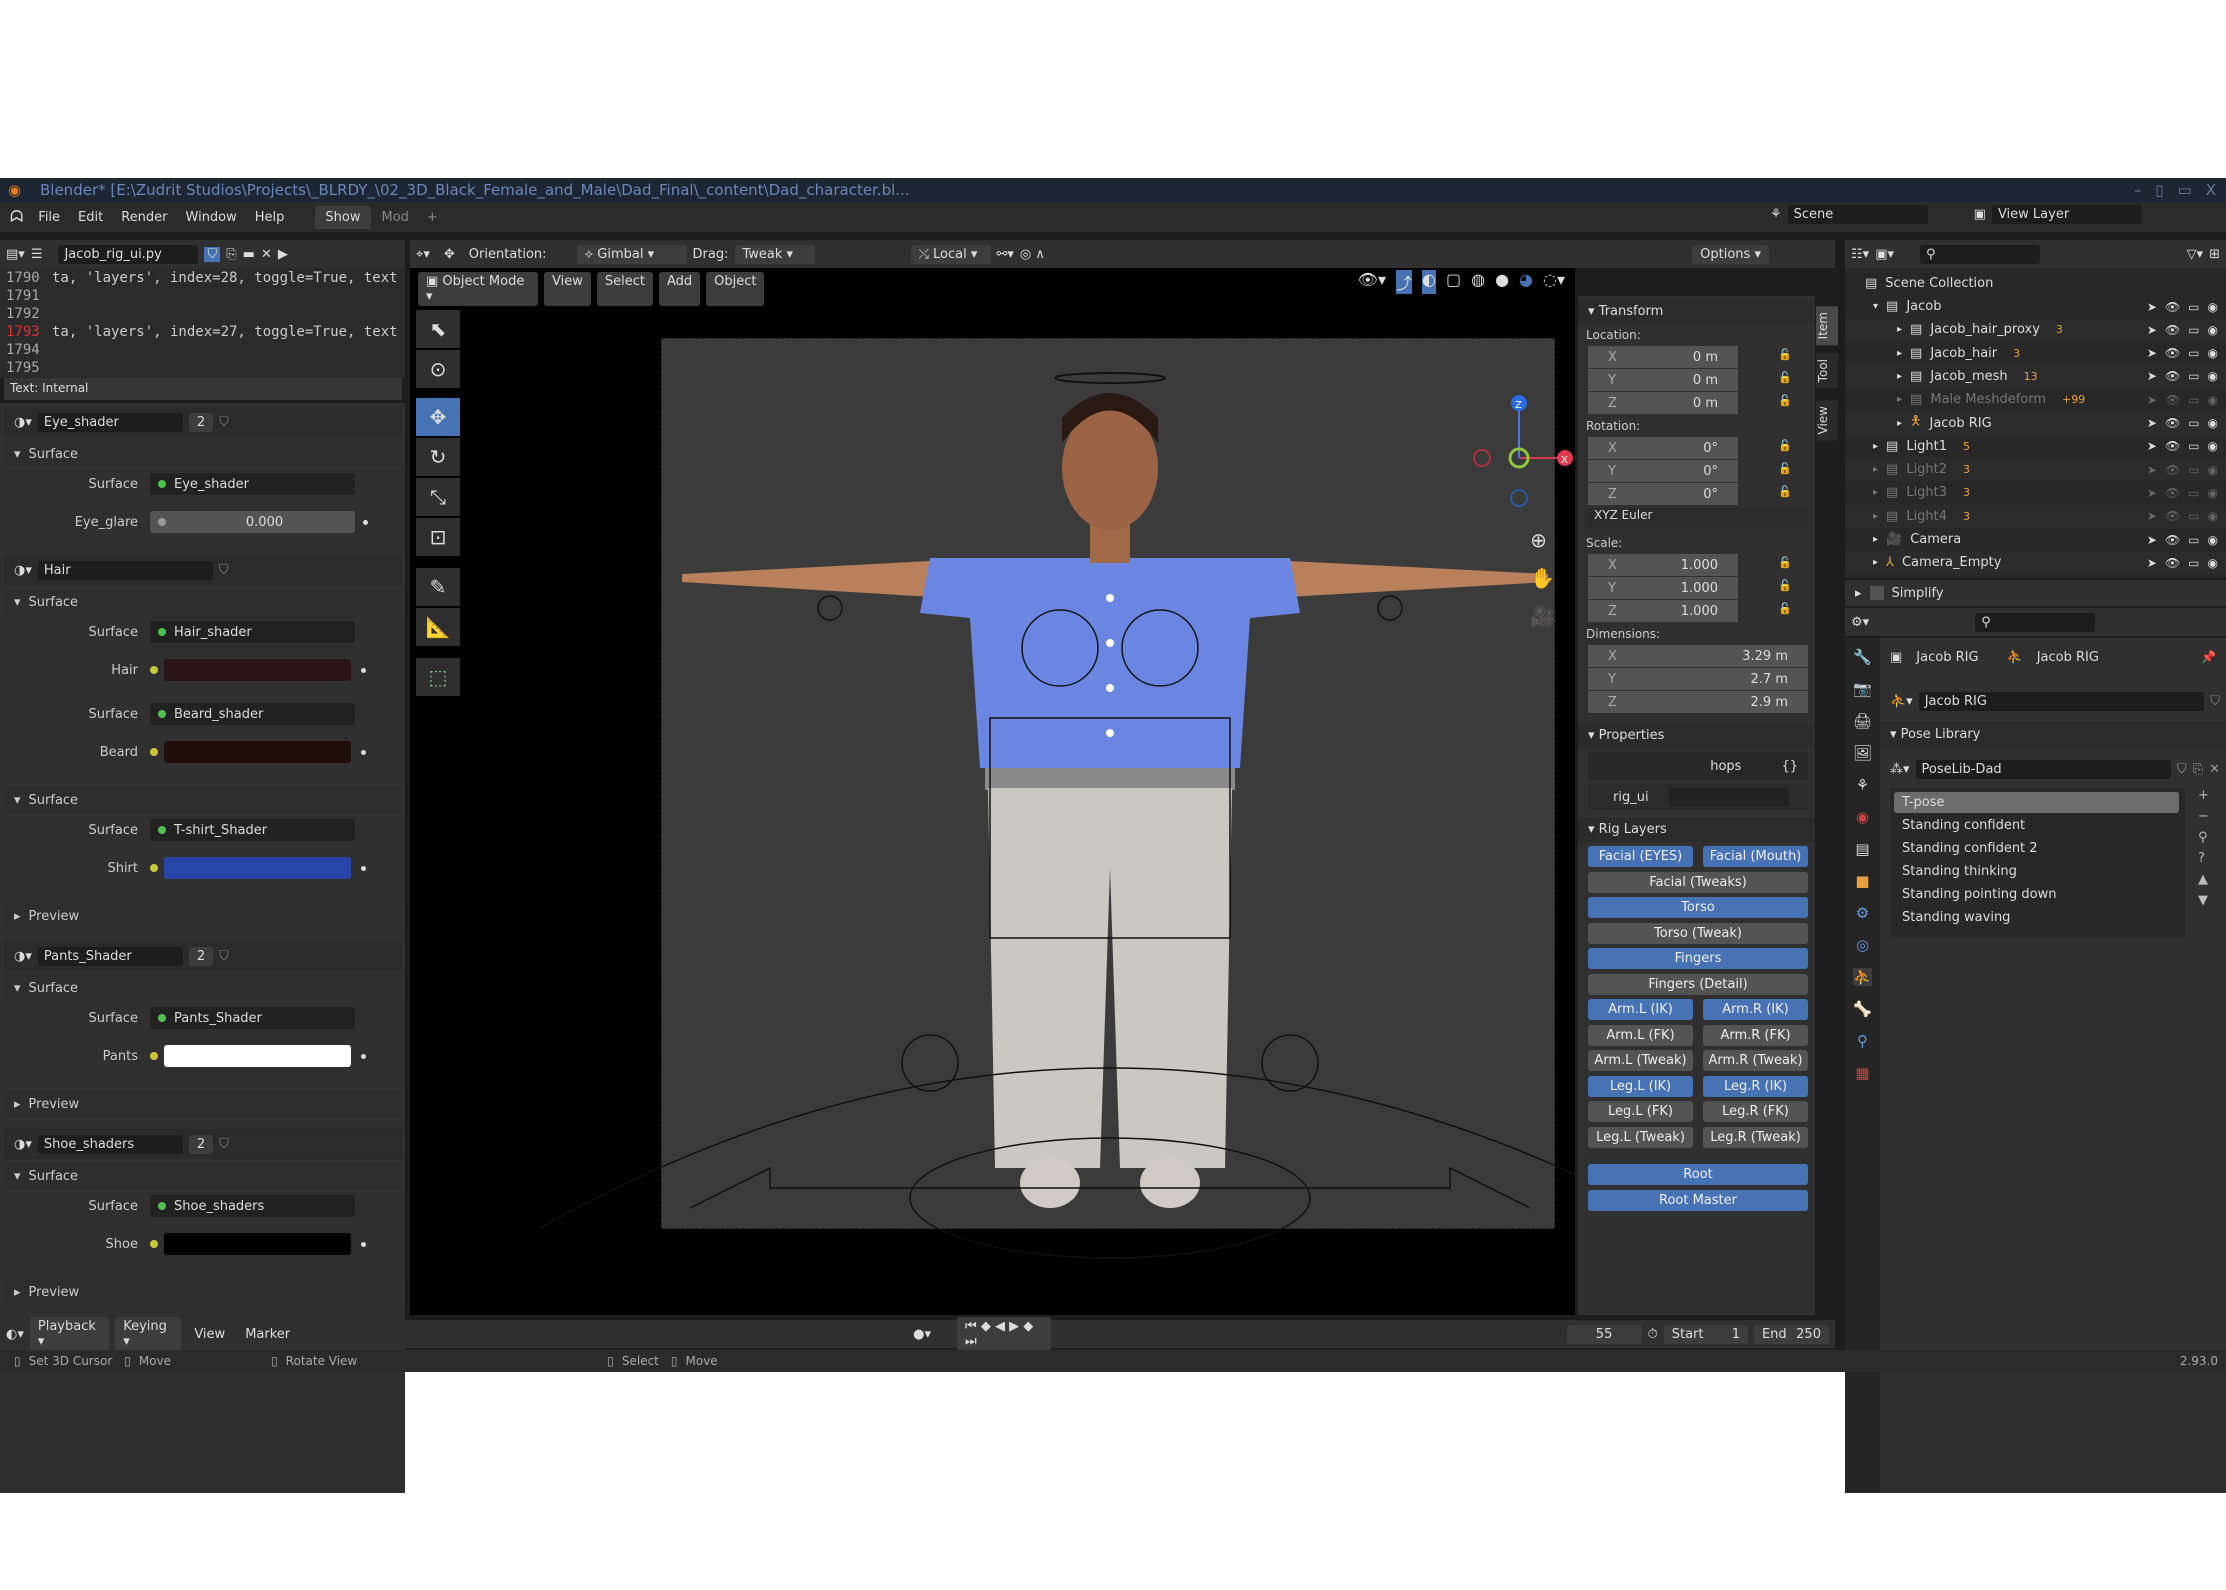 The width and height of the screenshot is (2226, 1590). What do you see at coordinates (37, 254) in the screenshot?
I see `hamburger-menu-icon: ☰` at bounding box center [37, 254].